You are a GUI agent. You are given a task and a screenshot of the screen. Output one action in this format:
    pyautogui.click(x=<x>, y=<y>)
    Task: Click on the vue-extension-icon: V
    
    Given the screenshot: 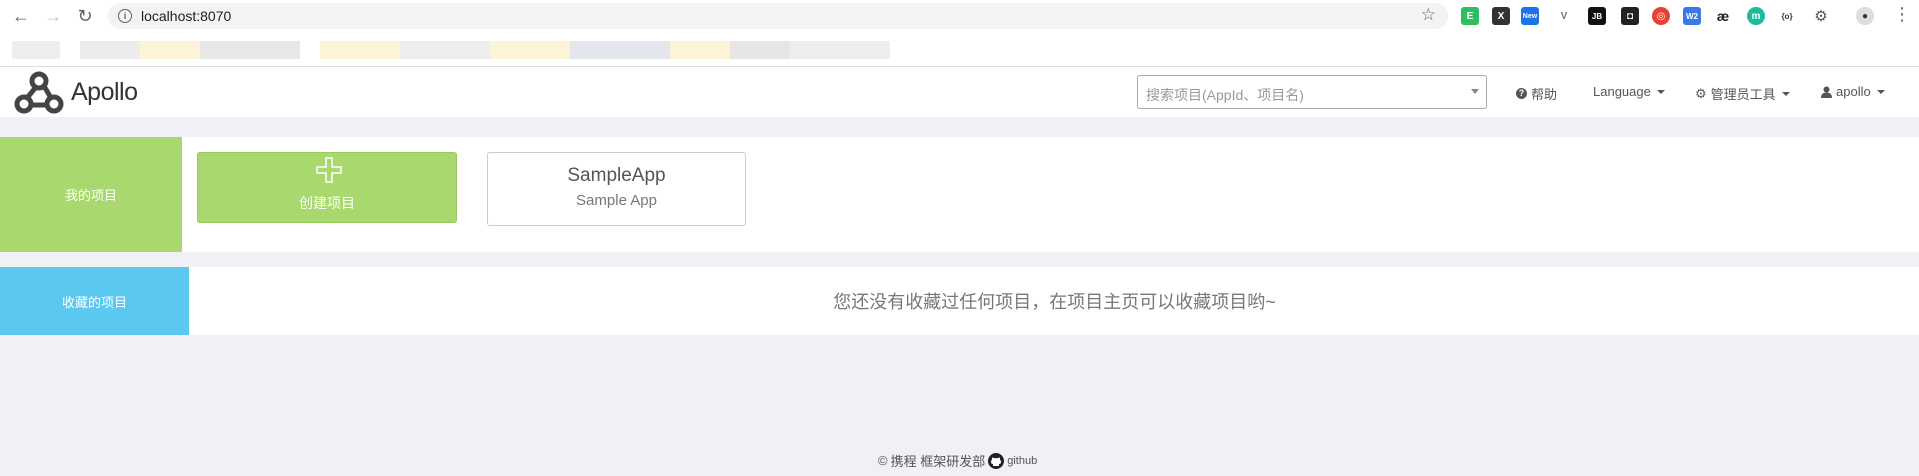 What is the action you would take?
    pyautogui.click(x=1564, y=16)
    